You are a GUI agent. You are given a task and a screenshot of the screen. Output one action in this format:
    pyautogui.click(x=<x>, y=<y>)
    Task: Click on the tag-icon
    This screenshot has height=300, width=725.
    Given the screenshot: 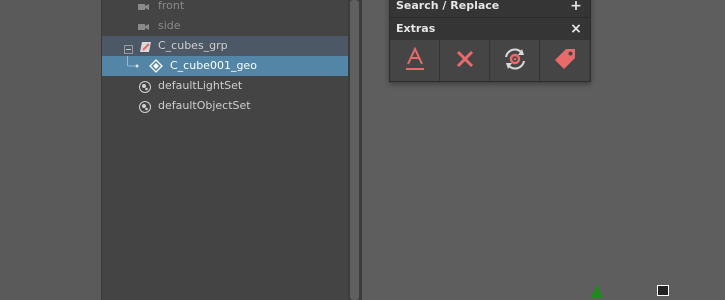 What is the action you would take?
    pyautogui.click(x=565, y=60)
    